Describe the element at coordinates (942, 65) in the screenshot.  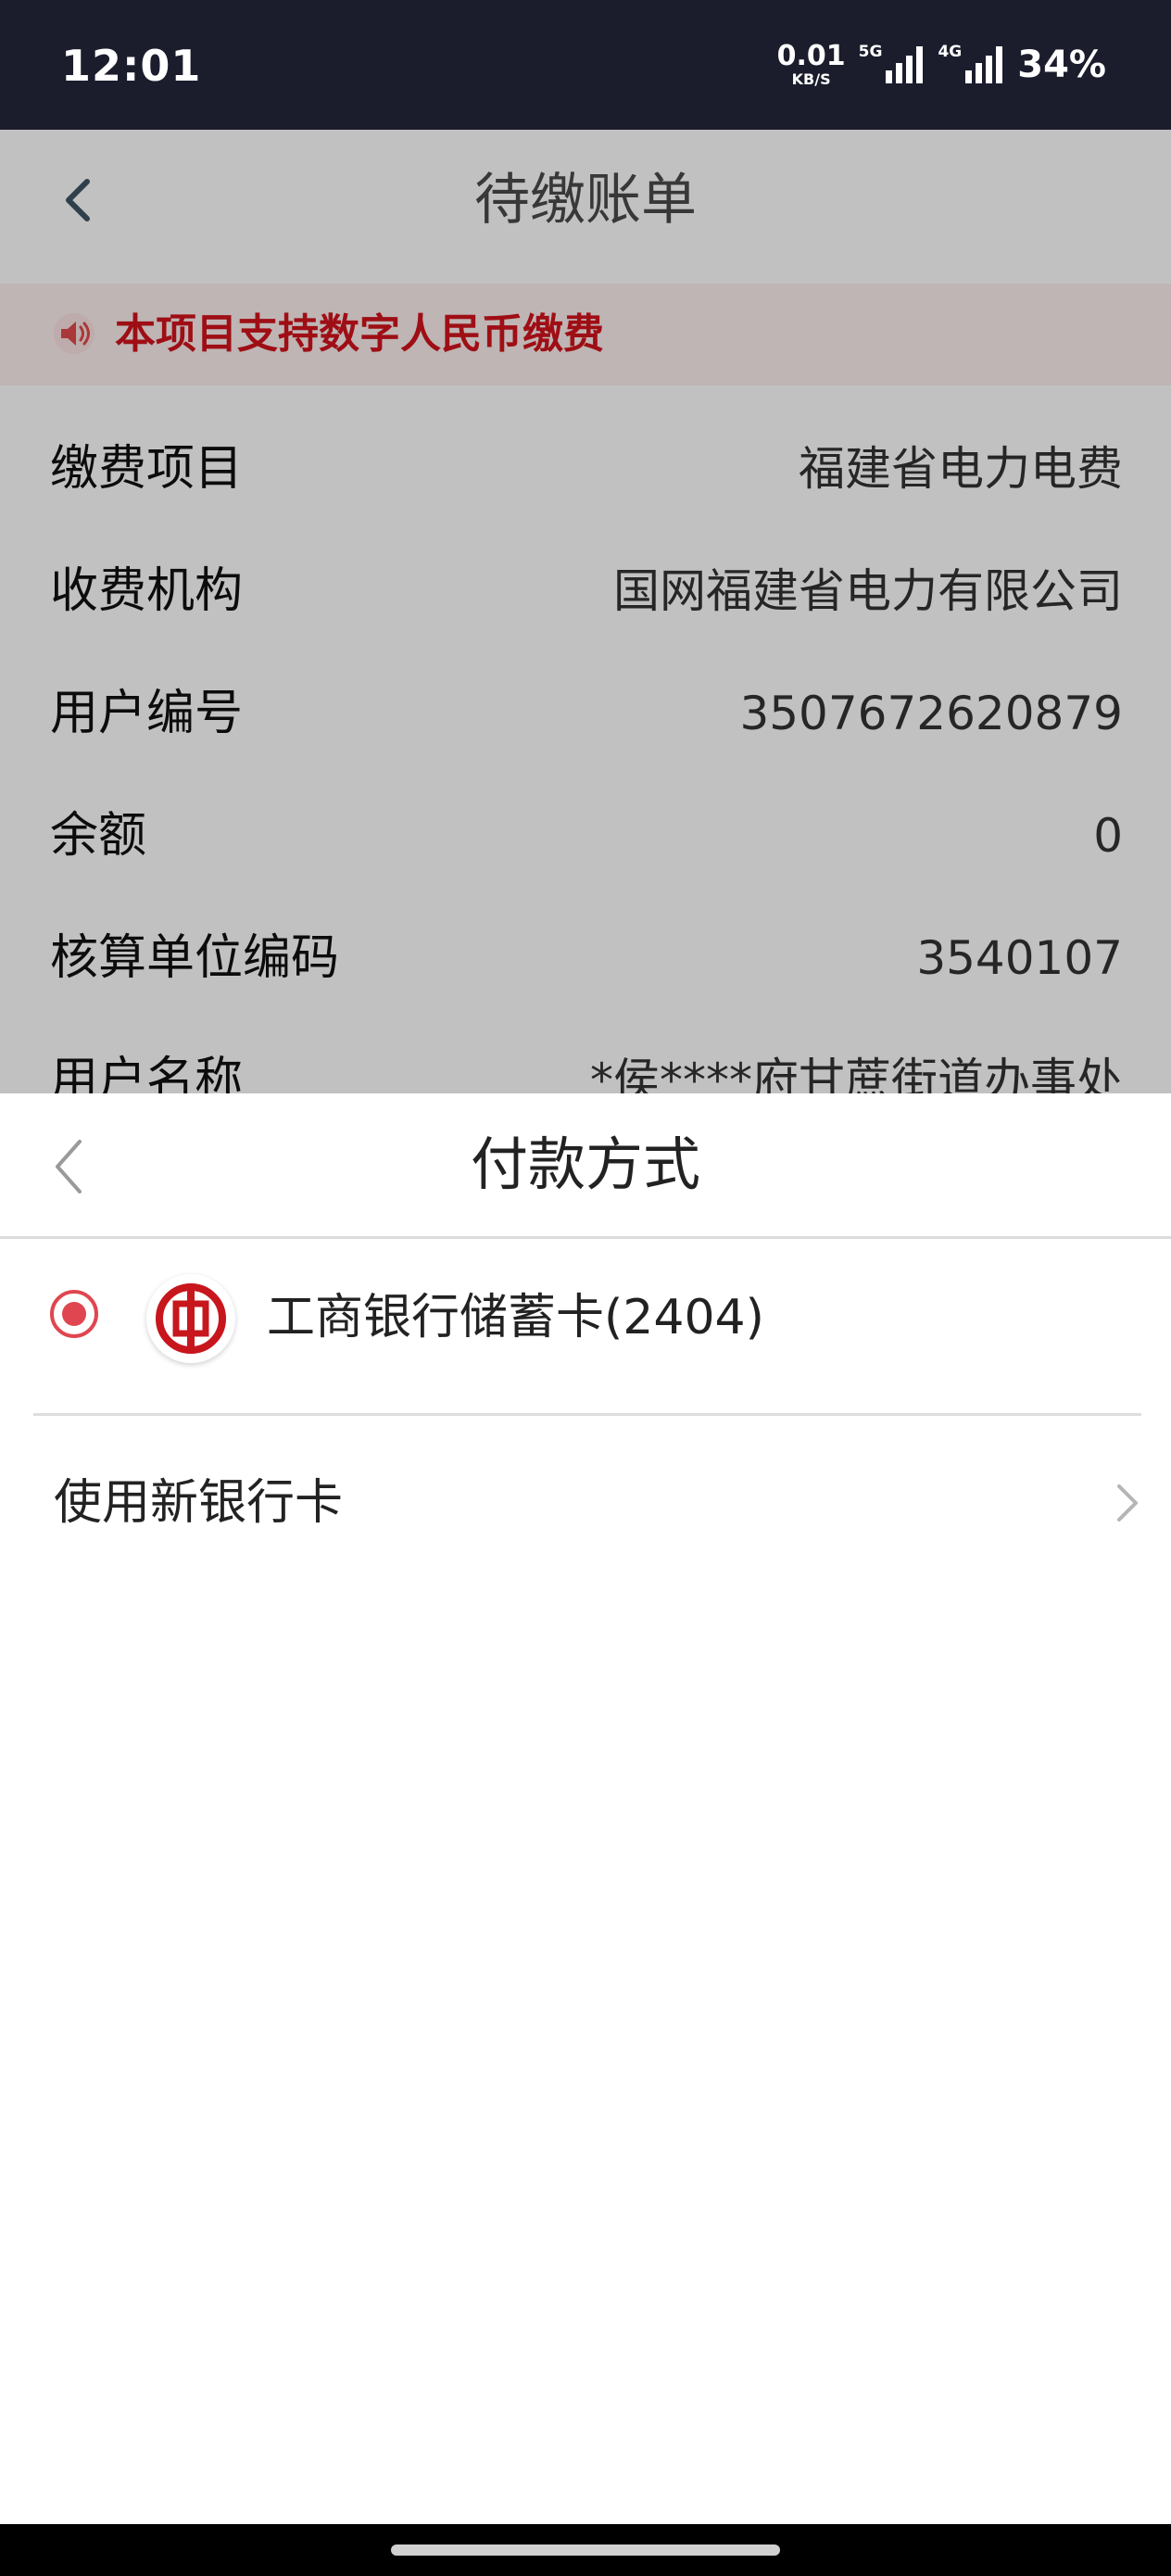
I see `status-icons: 0.01 KB/S 5G 4G 34%` at that location.